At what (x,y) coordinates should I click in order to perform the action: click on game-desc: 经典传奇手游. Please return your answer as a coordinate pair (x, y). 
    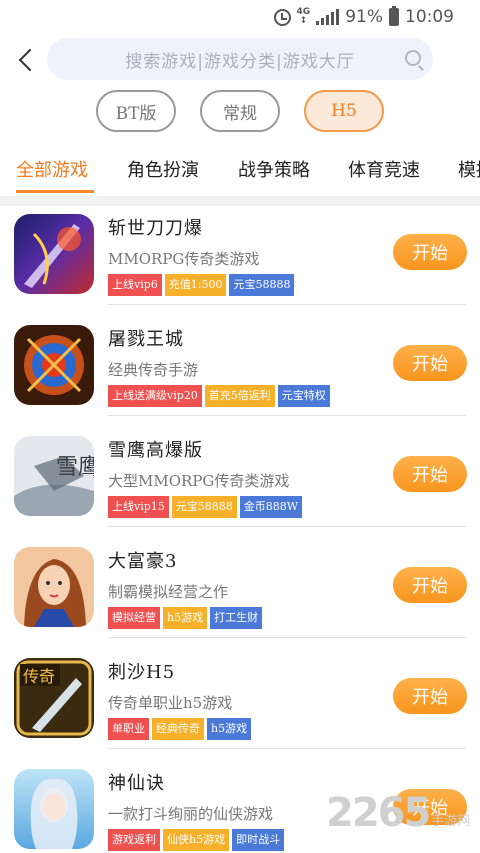
    Looking at the image, I should click on (153, 370).